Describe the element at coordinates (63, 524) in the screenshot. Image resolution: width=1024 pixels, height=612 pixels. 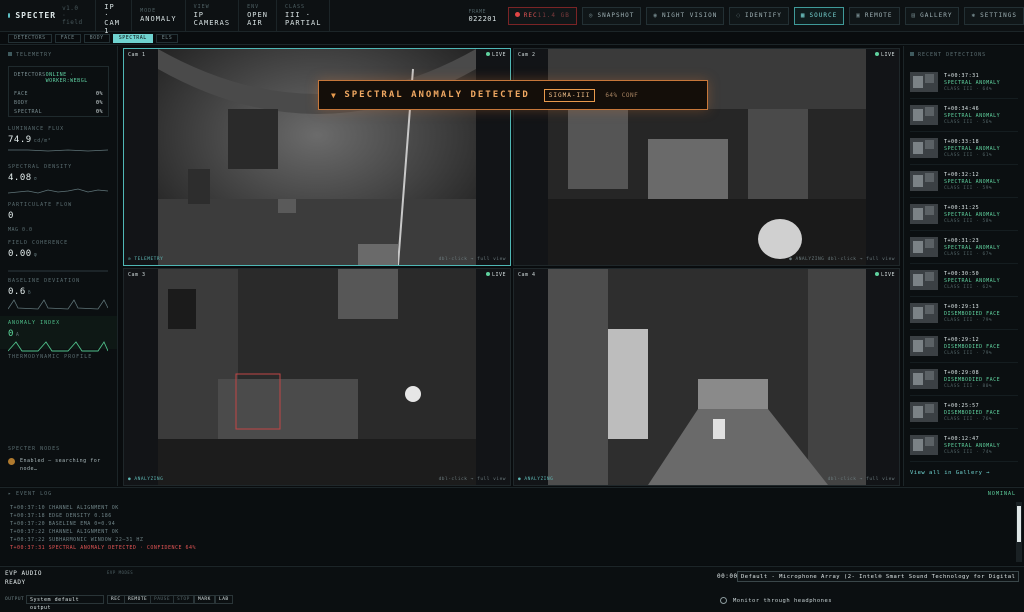
I see `log-line: T+00:37:20 BASELINE EMA 0=0.94` at that location.